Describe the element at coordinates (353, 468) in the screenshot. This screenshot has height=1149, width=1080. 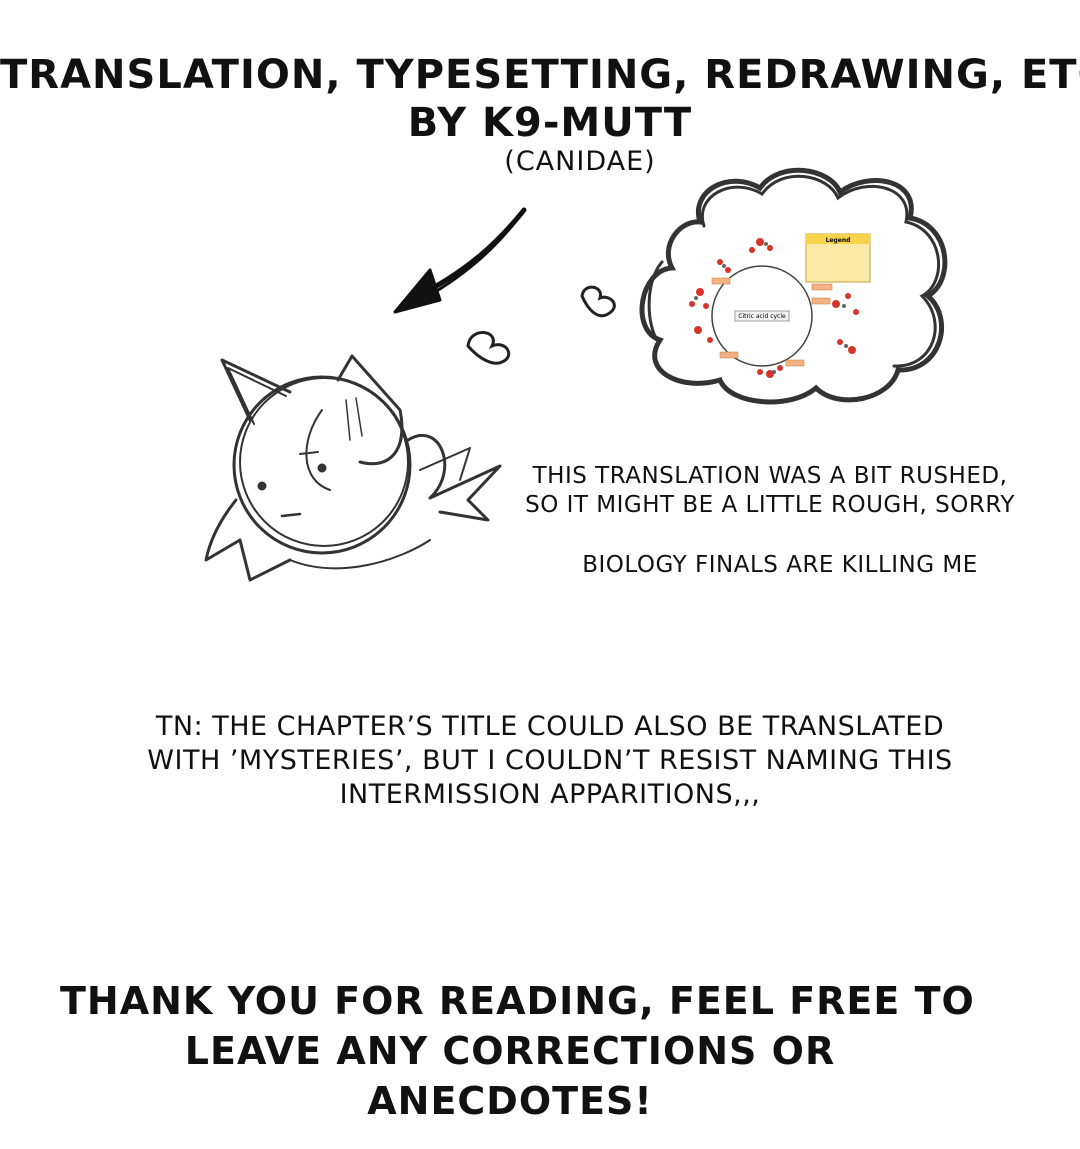
I see `character-sketch` at that location.